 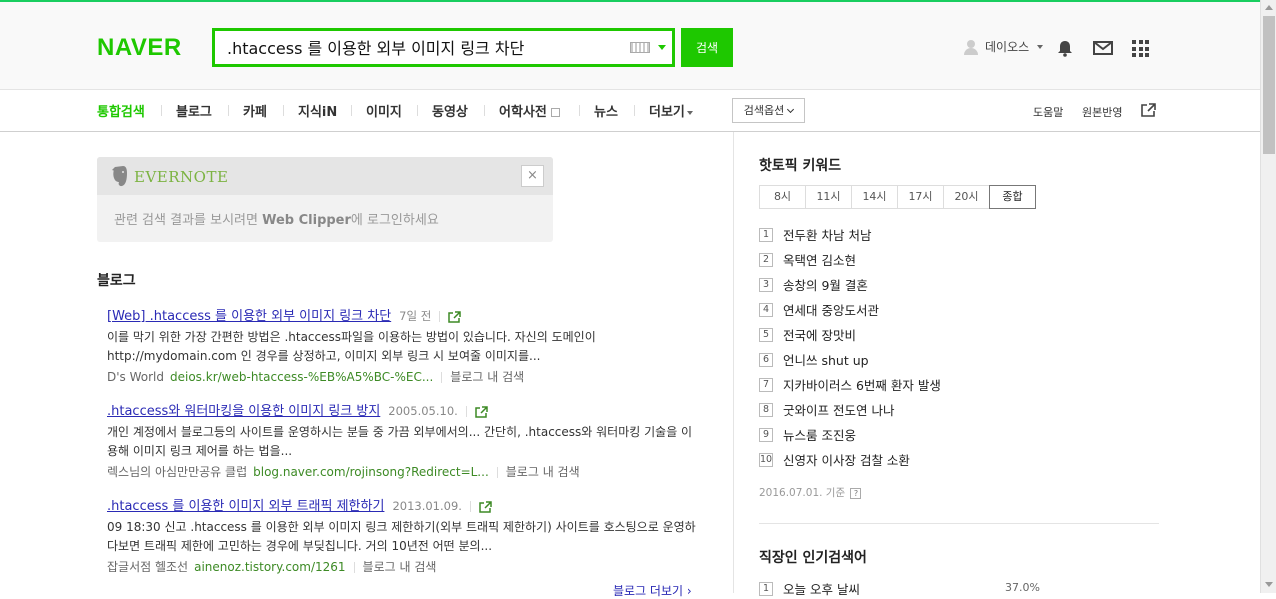 I want to click on scroll-down-arrow-icon, so click(x=1269, y=584).